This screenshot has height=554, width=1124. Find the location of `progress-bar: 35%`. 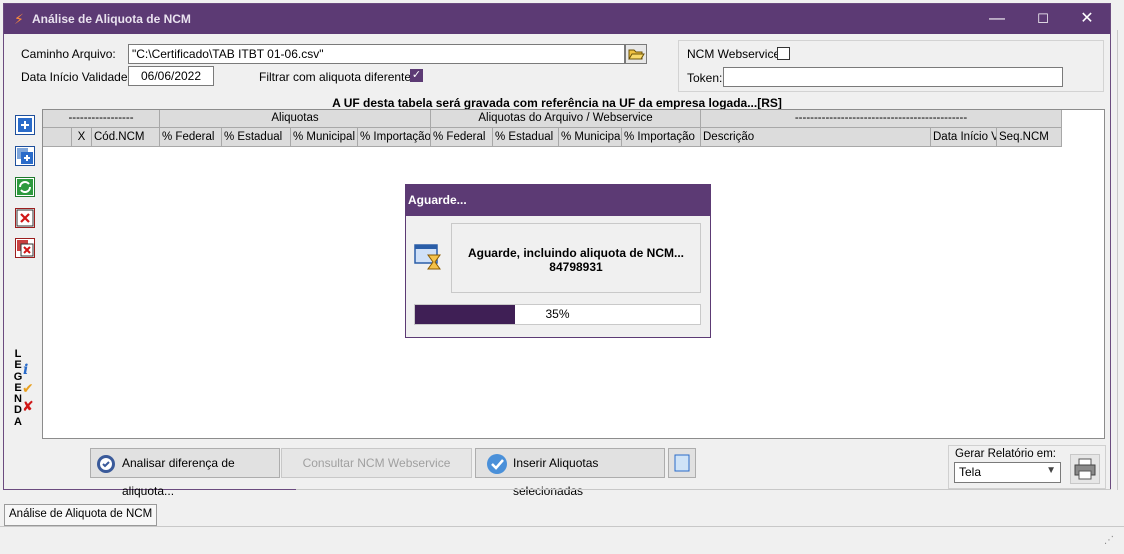

progress-bar: 35% is located at coordinates (557, 314).